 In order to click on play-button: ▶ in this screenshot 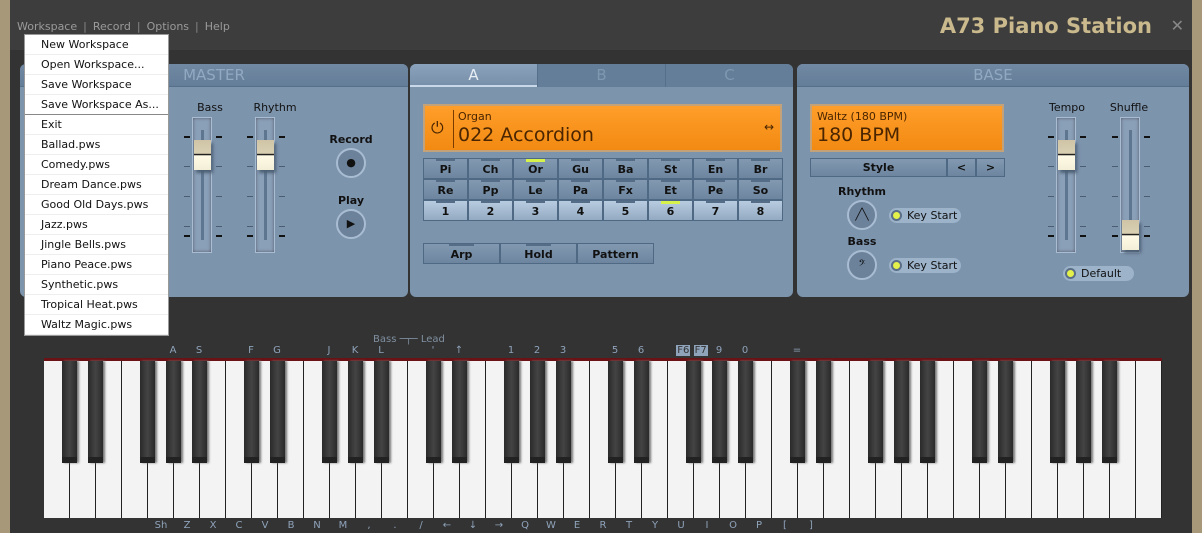, I will do `click(351, 224)`.